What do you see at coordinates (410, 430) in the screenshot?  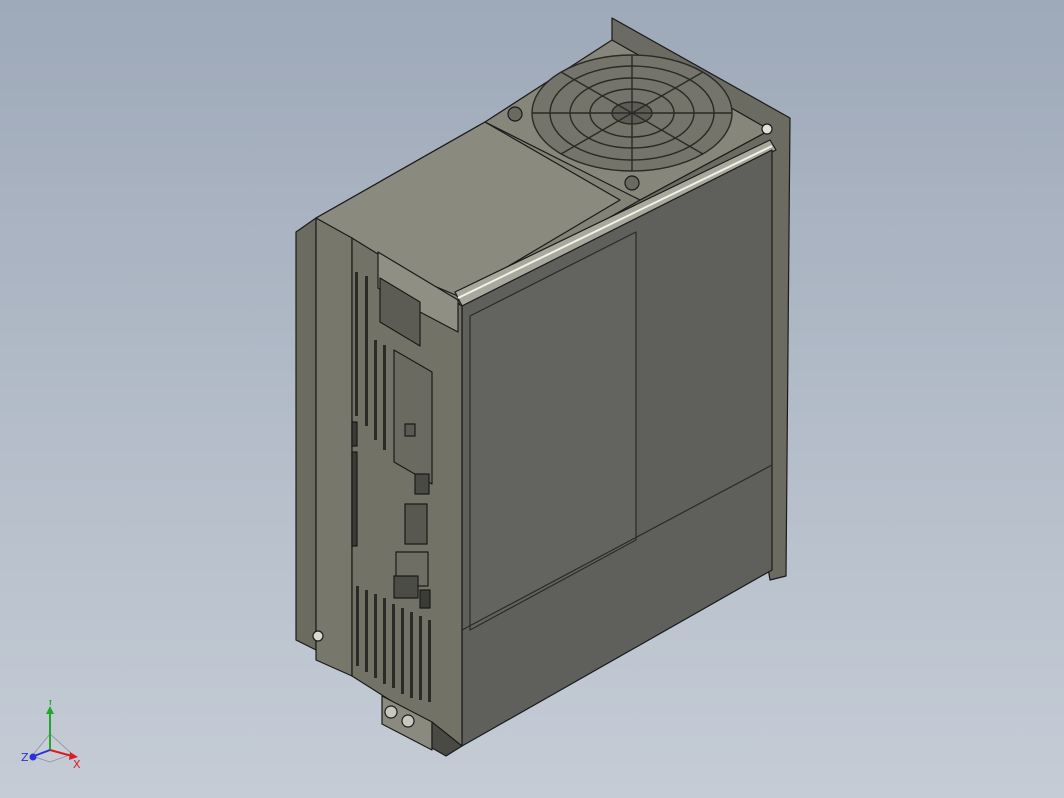 I see `status-led` at bounding box center [410, 430].